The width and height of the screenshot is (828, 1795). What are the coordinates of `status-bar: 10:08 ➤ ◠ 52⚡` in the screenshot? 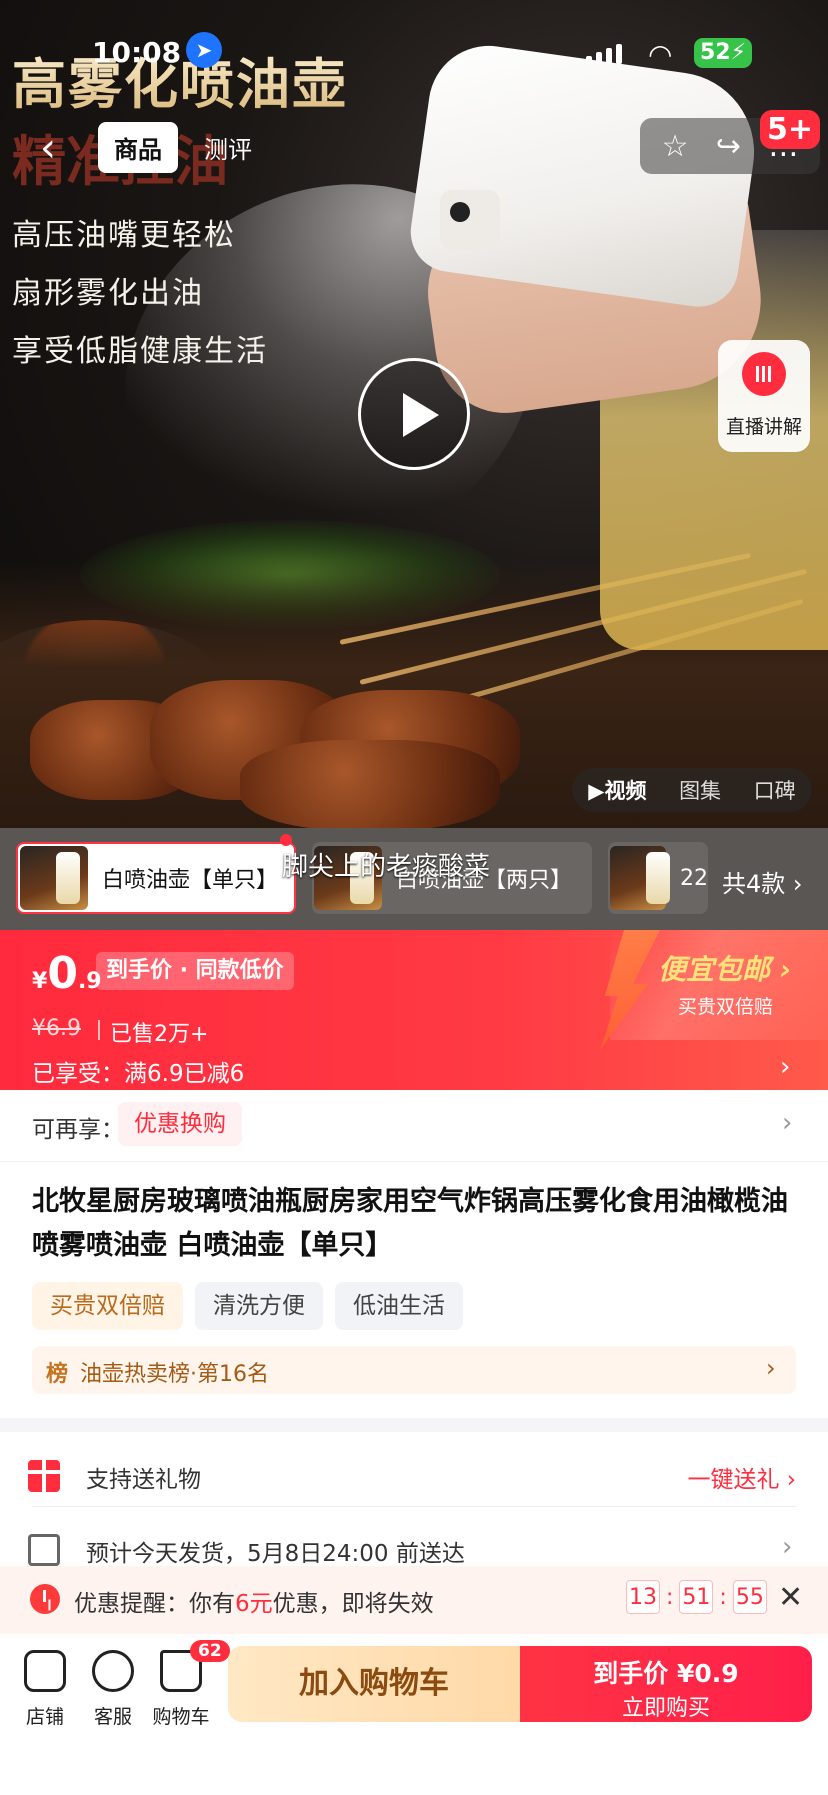 It's located at (414, 55).